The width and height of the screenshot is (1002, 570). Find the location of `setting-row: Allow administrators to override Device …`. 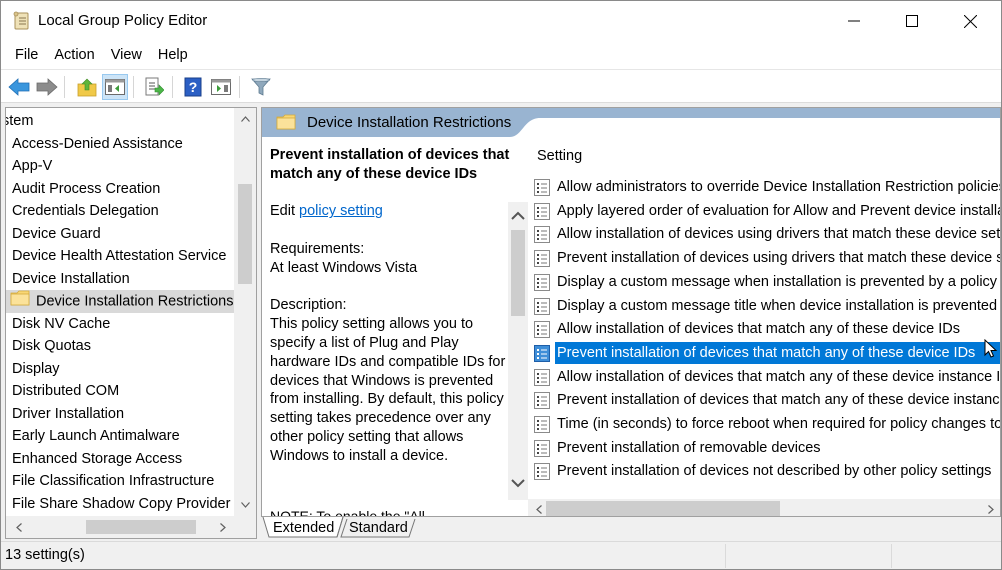

setting-row: Allow administrators to override Device … is located at coordinates (767, 187).